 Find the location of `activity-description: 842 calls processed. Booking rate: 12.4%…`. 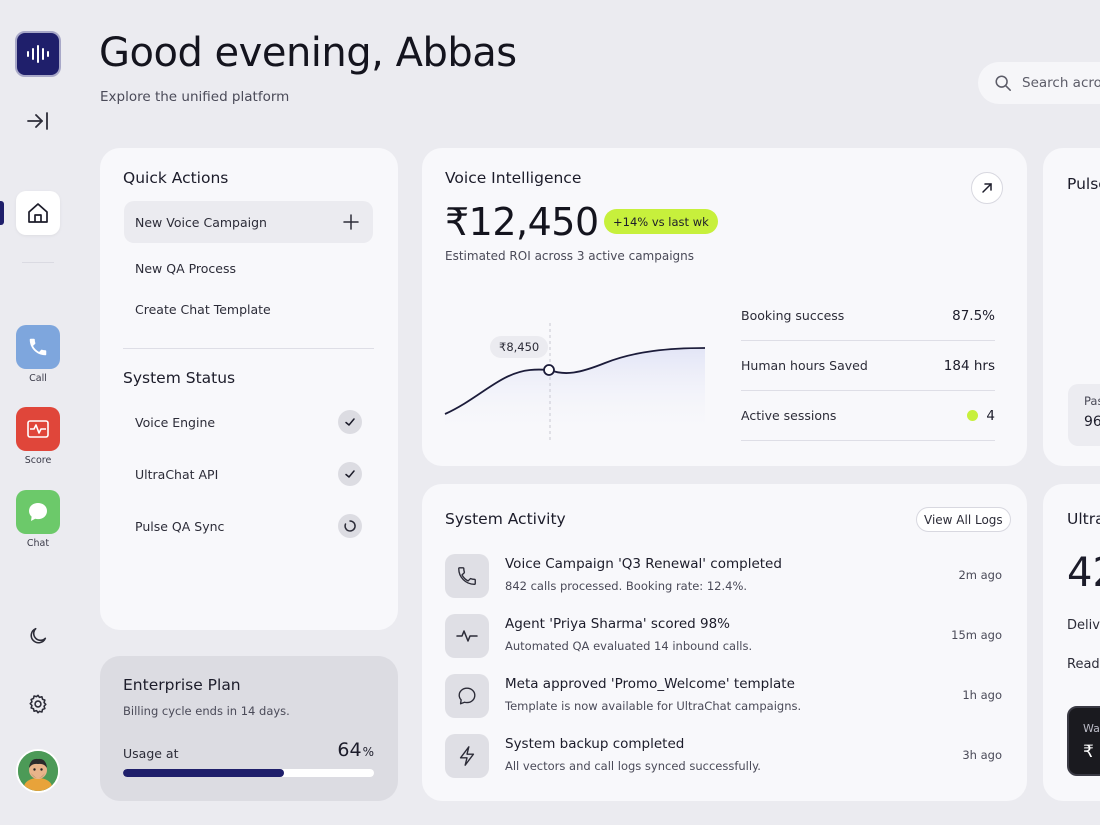

activity-description: 842 calls processed. Booking rate: 12.4%… is located at coordinates (626, 586).